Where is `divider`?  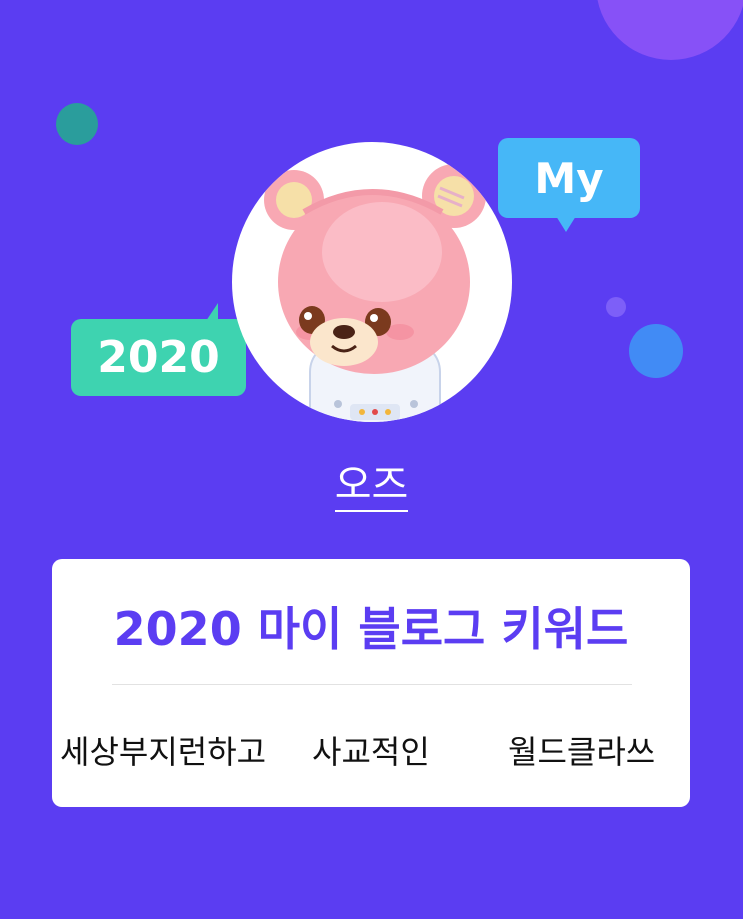 divider is located at coordinates (372, 684).